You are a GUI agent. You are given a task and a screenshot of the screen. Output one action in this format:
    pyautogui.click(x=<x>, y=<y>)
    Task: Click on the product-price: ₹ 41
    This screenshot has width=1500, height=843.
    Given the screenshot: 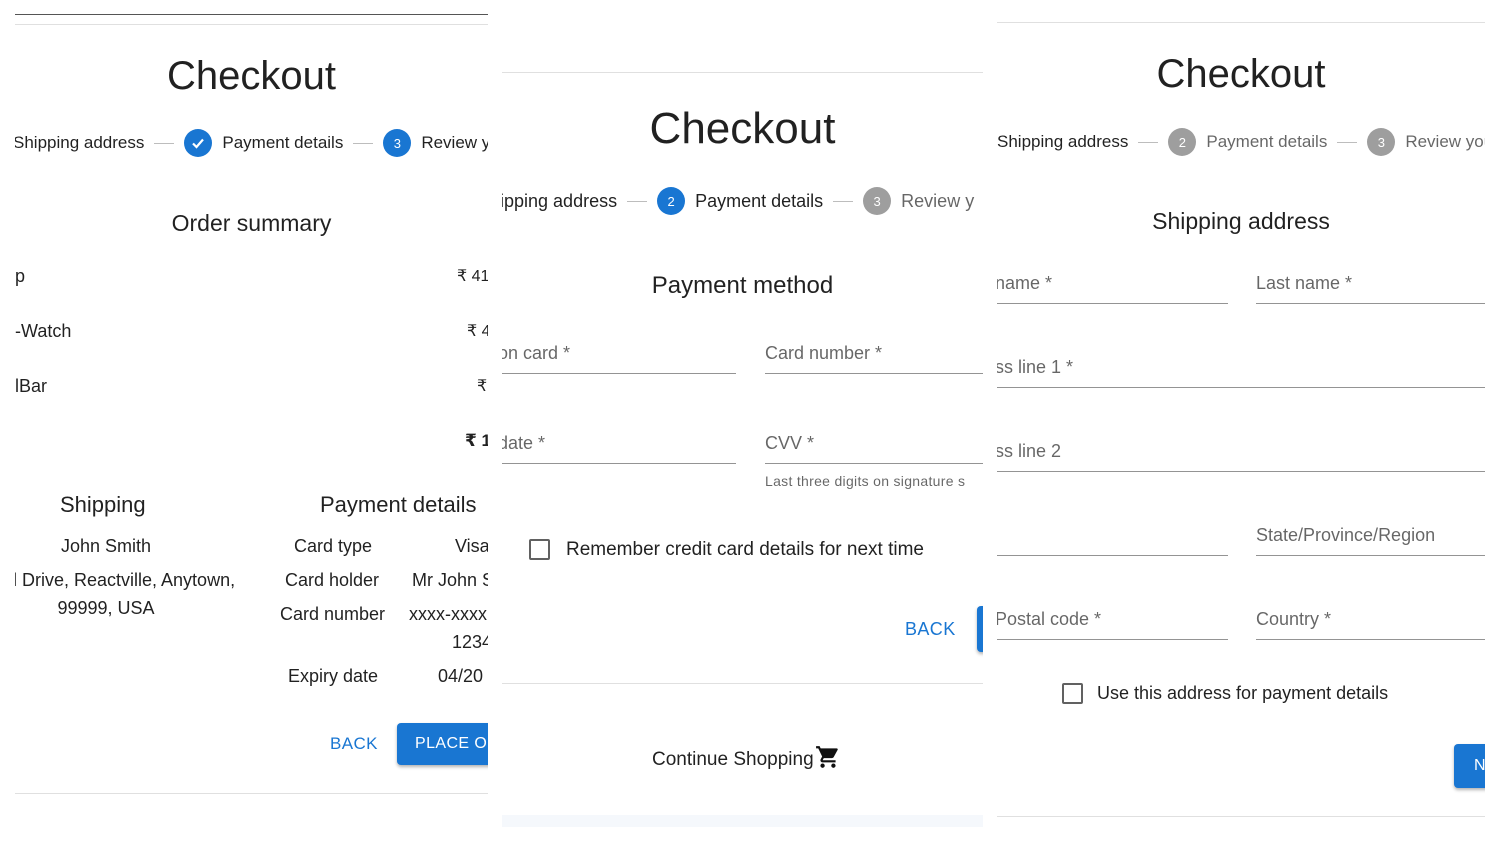 What is the action you would take?
    pyautogui.click(x=472, y=276)
    